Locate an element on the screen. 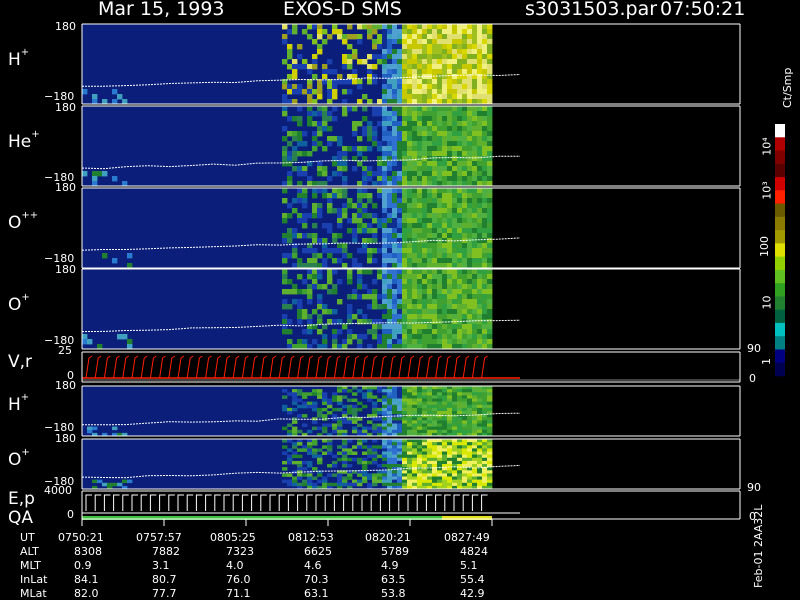 The image size is (800, 600). ephemeris-row-label: UT is located at coordinates (27, 537).